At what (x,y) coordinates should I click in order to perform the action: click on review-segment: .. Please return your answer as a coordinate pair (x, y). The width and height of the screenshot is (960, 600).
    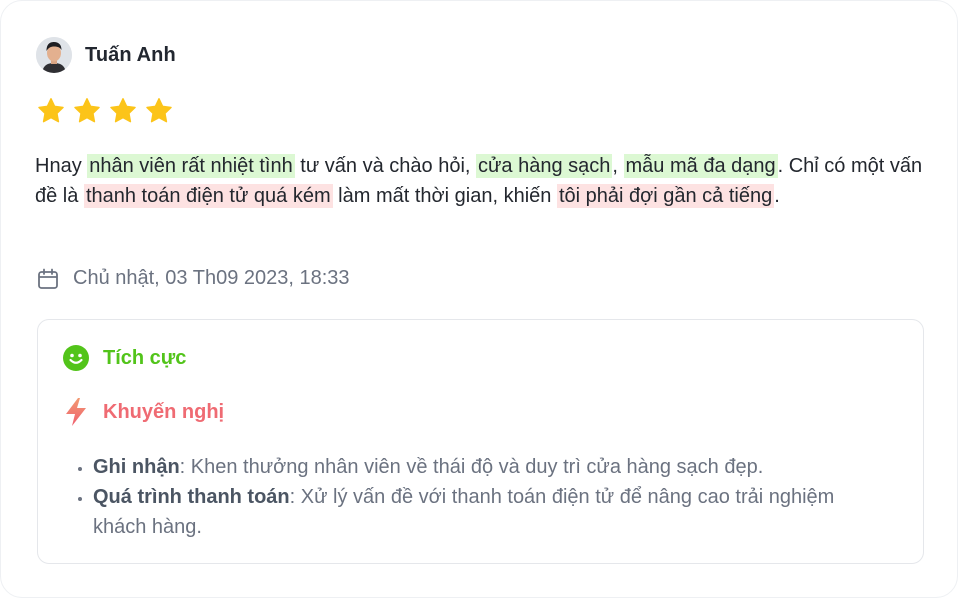
    Looking at the image, I should click on (777, 196).